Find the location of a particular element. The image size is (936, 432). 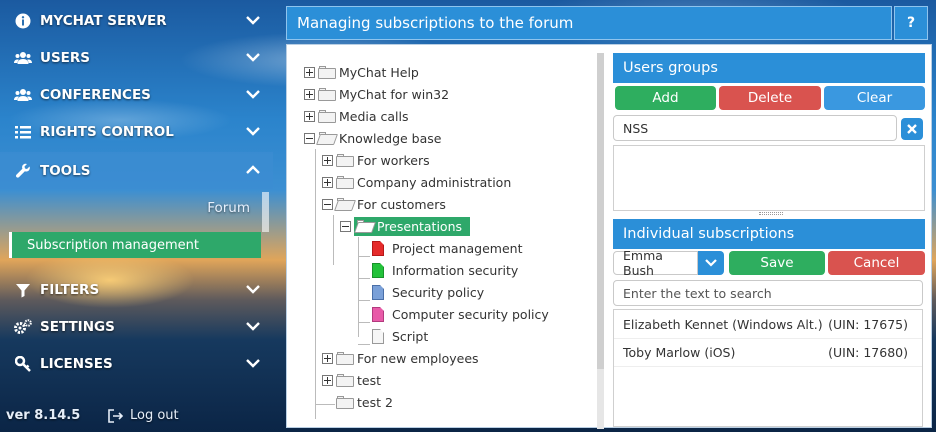

sidebar-scrollbar is located at coordinates (265, 212).